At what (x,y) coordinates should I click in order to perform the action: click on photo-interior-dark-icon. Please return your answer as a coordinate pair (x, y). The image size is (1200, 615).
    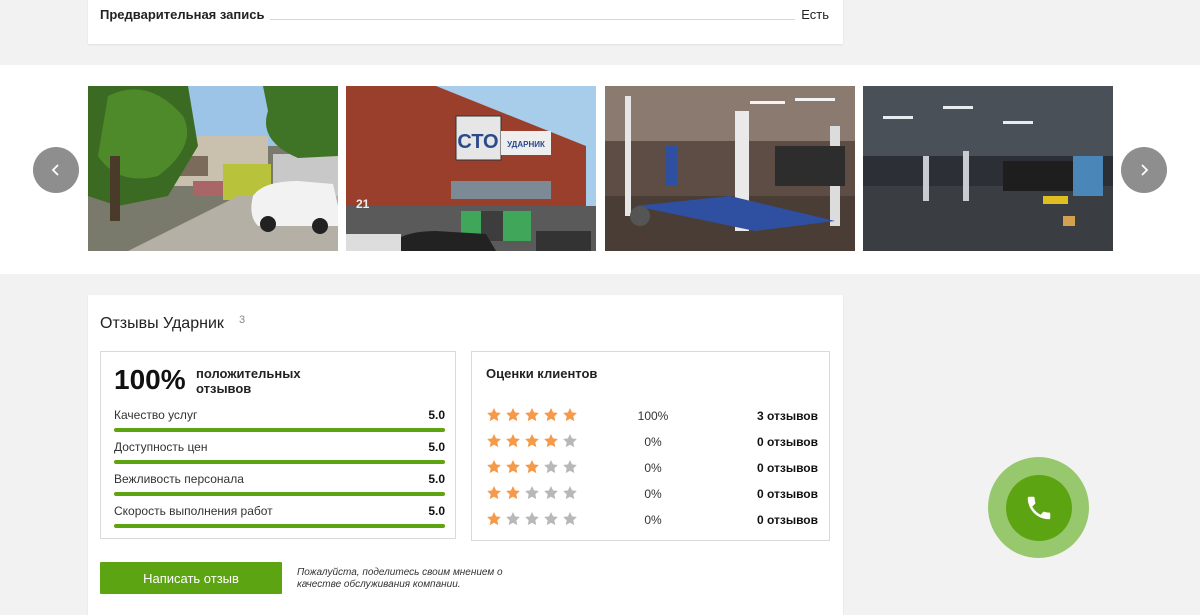
    Looking at the image, I should click on (988, 168).